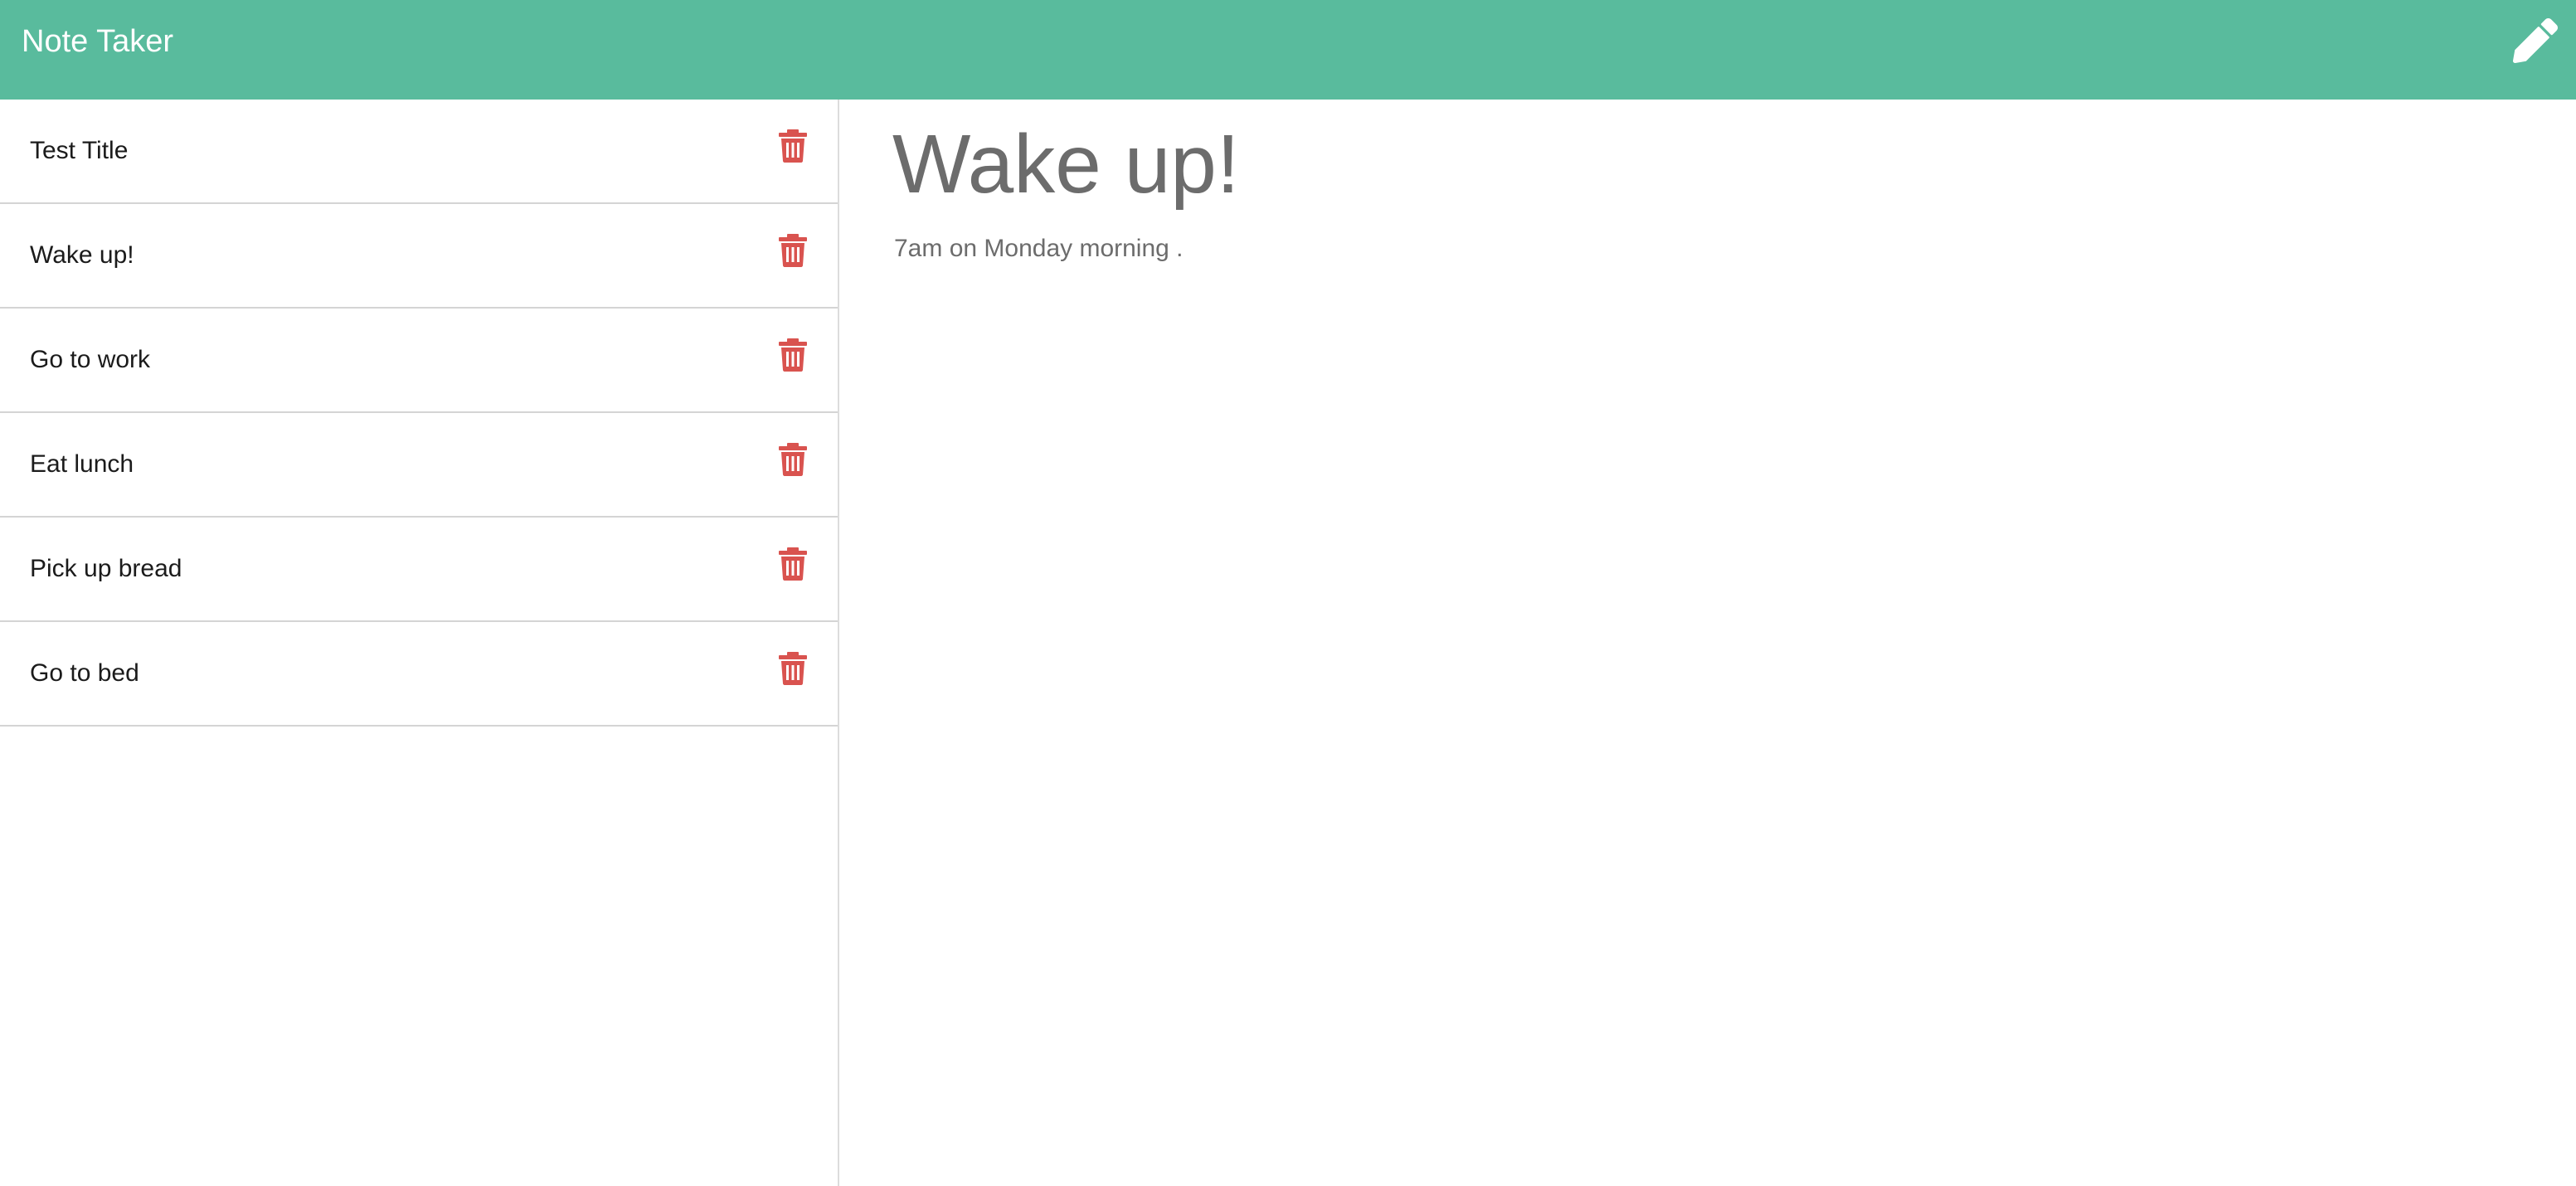  What do you see at coordinates (1288, 50) in the screenshot?
I see `navbar: Note Taker` at bounding box center [1288, 50].